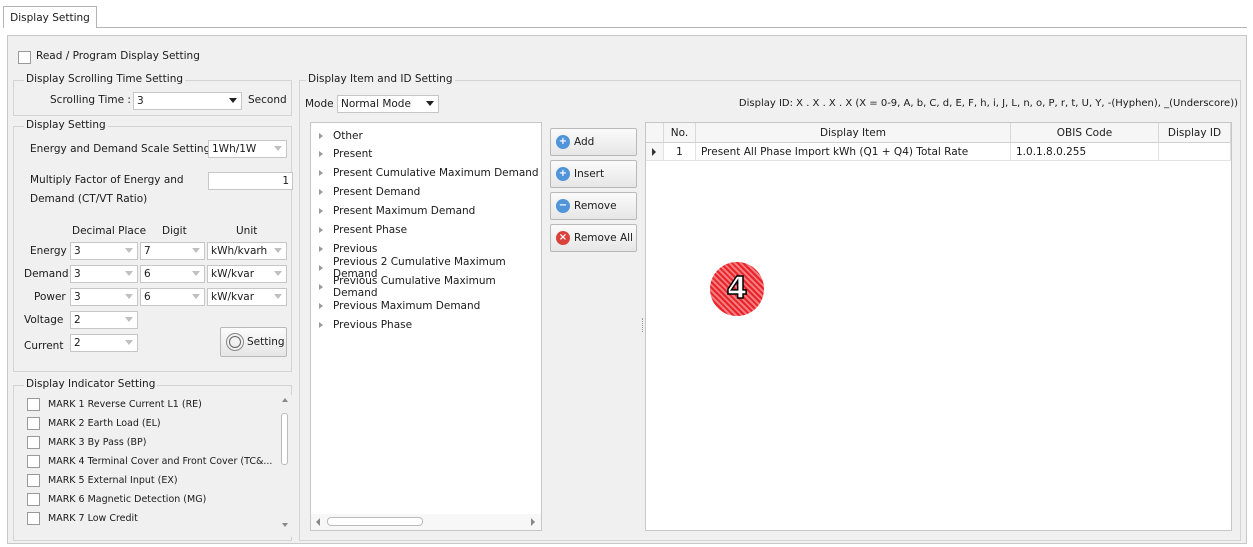 The height and width of the screenshot is (547, 1253). I want to click on indicator-item-2: MARK 2 Earth Load (EL), so click(94, 423).